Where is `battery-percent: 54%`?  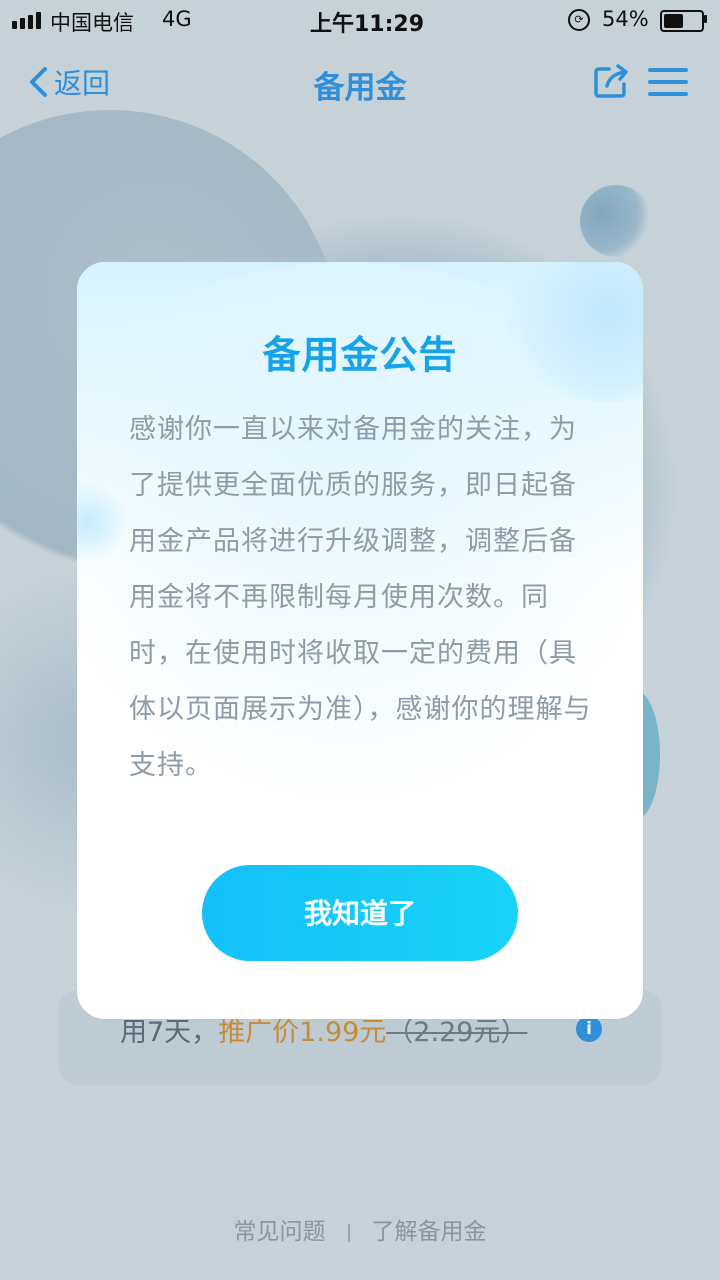
battery-percent: 54% is located at coordinates (625, 19).